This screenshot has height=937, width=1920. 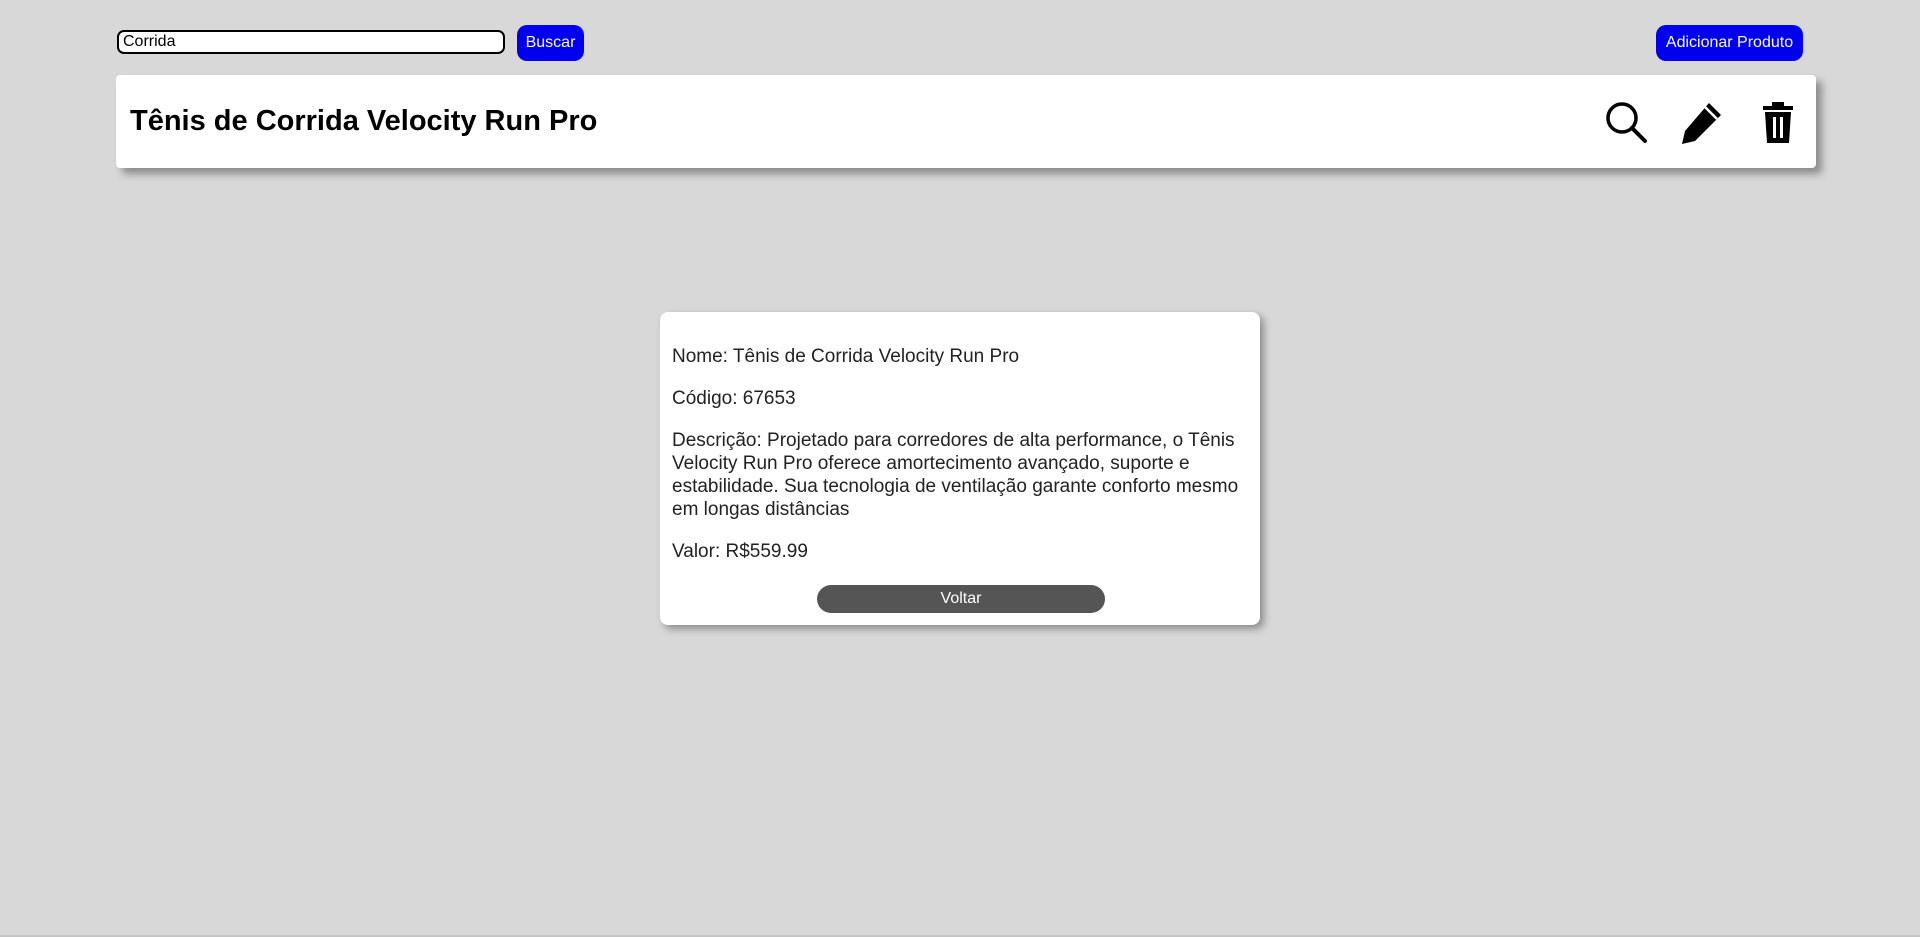 I want to click on product-header: Tênis de Corrida Velocity Run Pro, so click(x=966, y=121).